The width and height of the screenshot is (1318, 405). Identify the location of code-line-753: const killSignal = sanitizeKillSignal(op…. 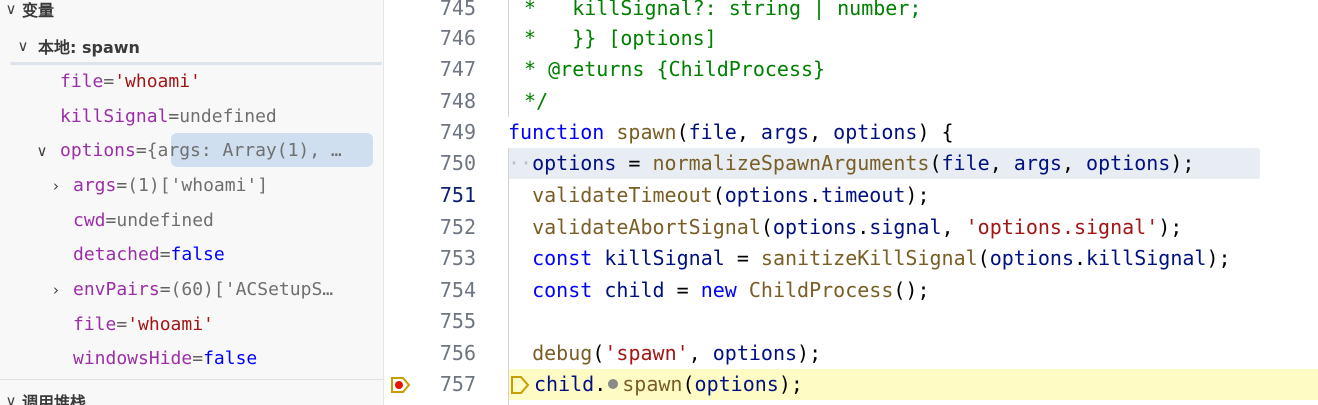
(881, 258).